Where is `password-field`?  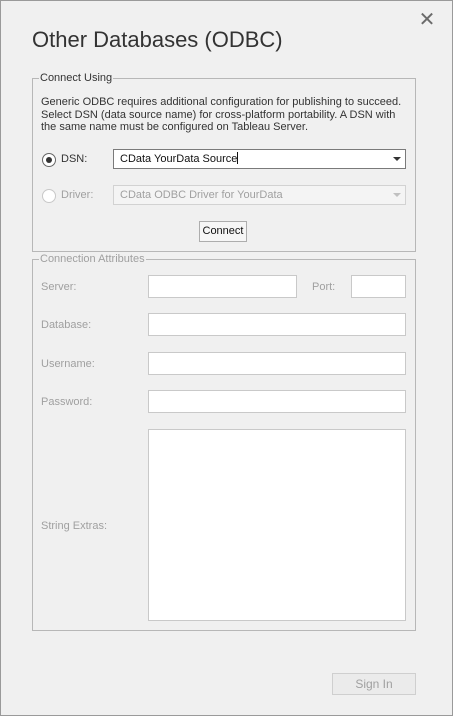 password-field is located at coordinates (277, 401).